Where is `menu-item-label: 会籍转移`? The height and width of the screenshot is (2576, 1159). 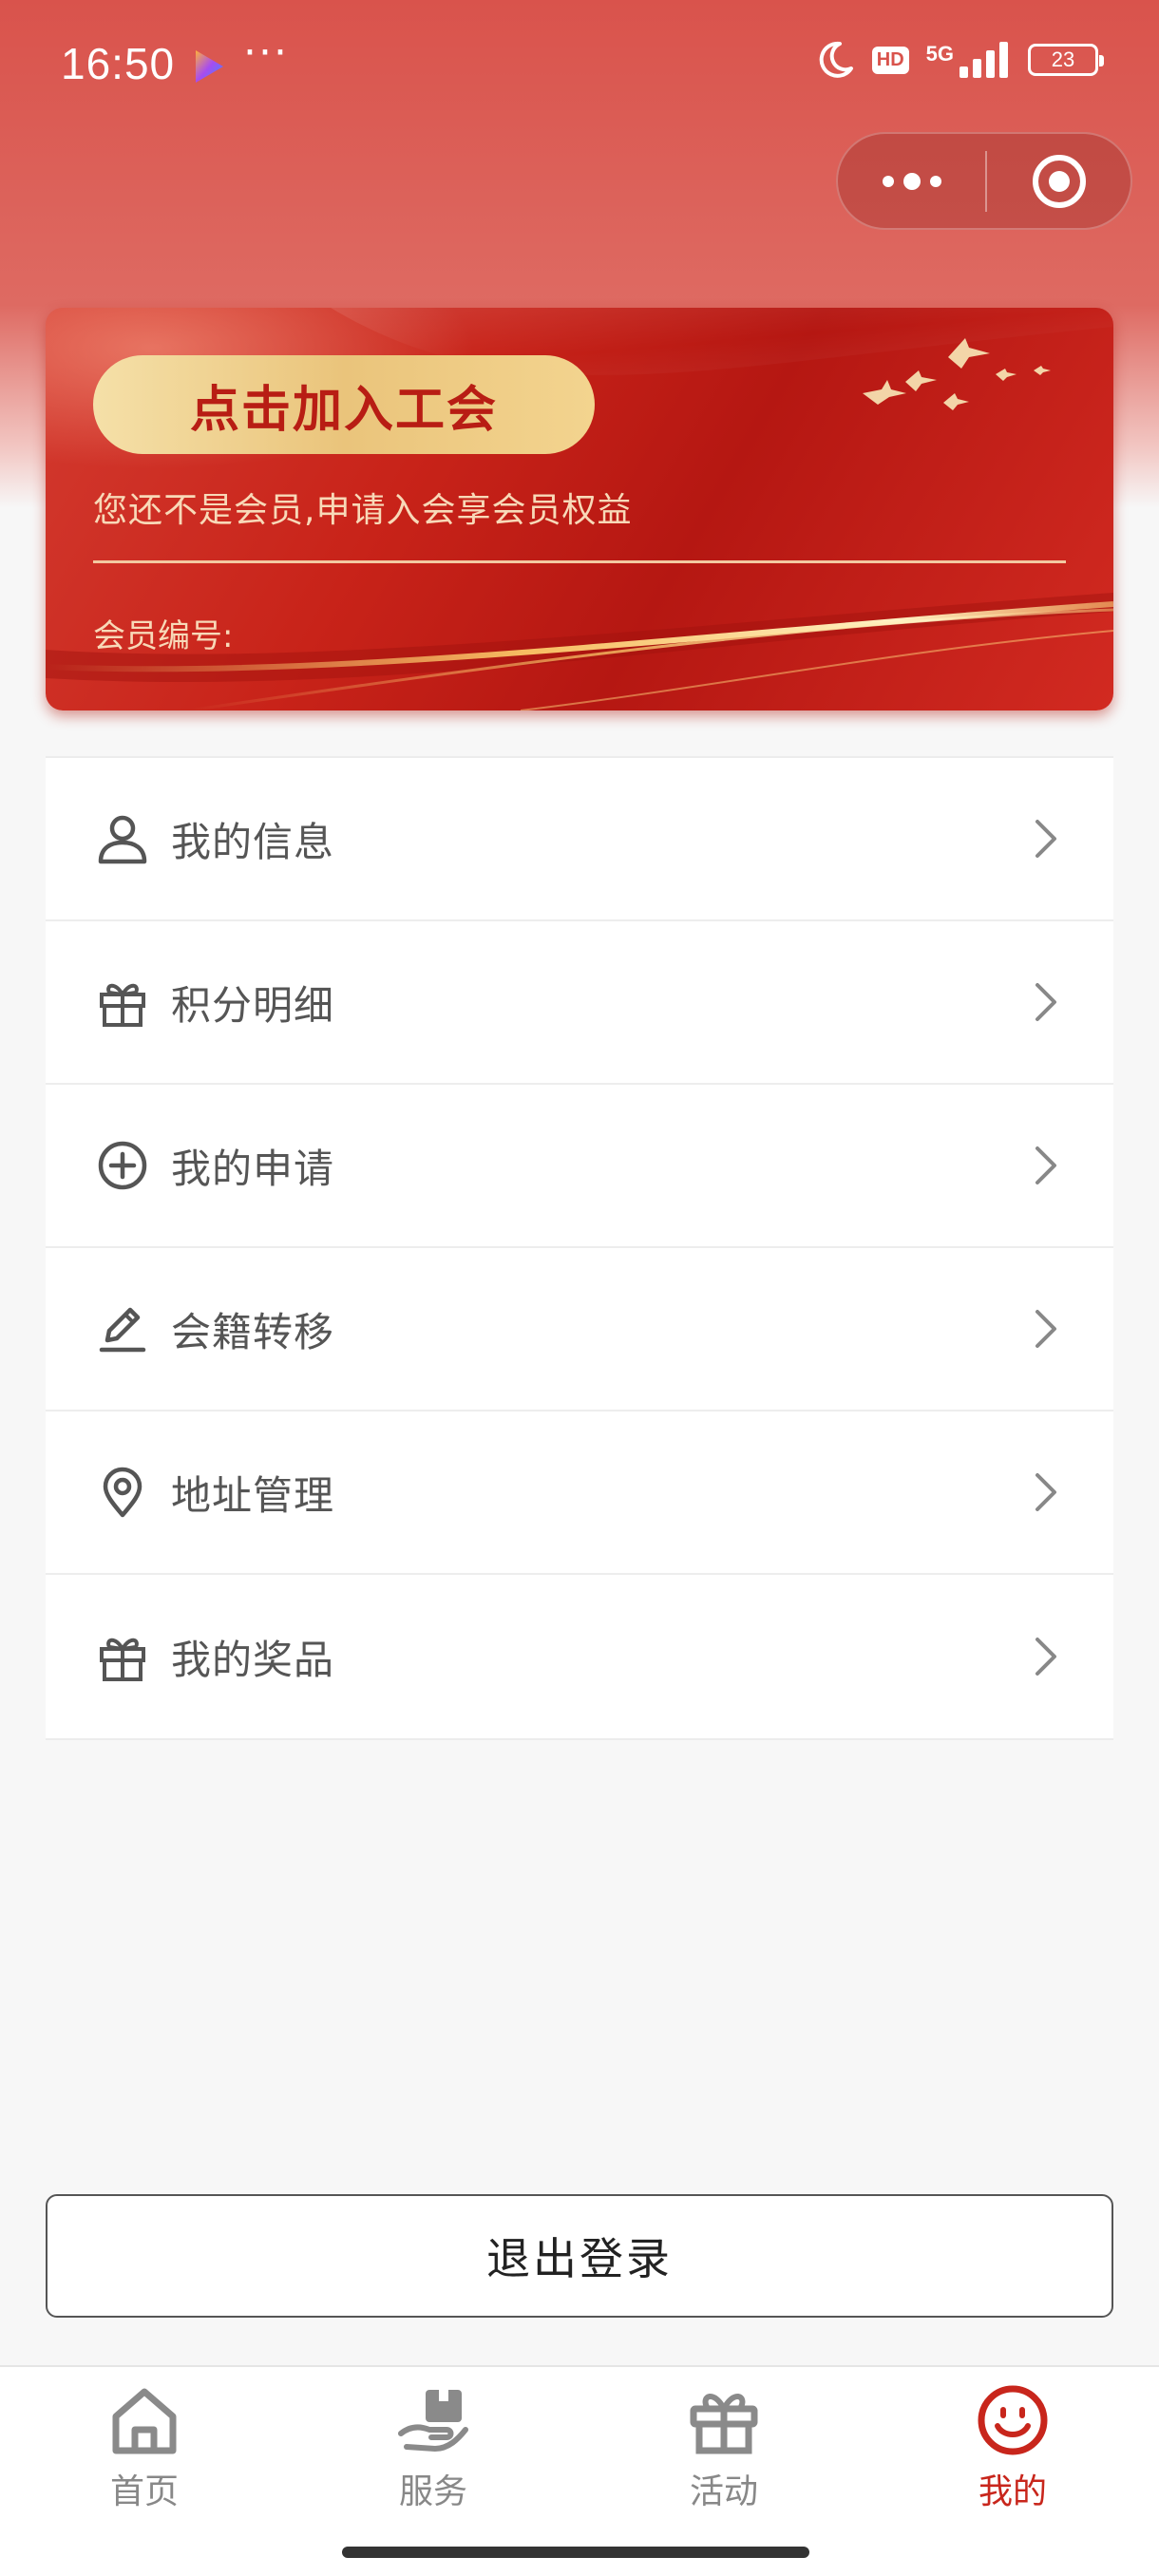 menu-item-label: 会籍转移 is located at coordinates (253, 1331).